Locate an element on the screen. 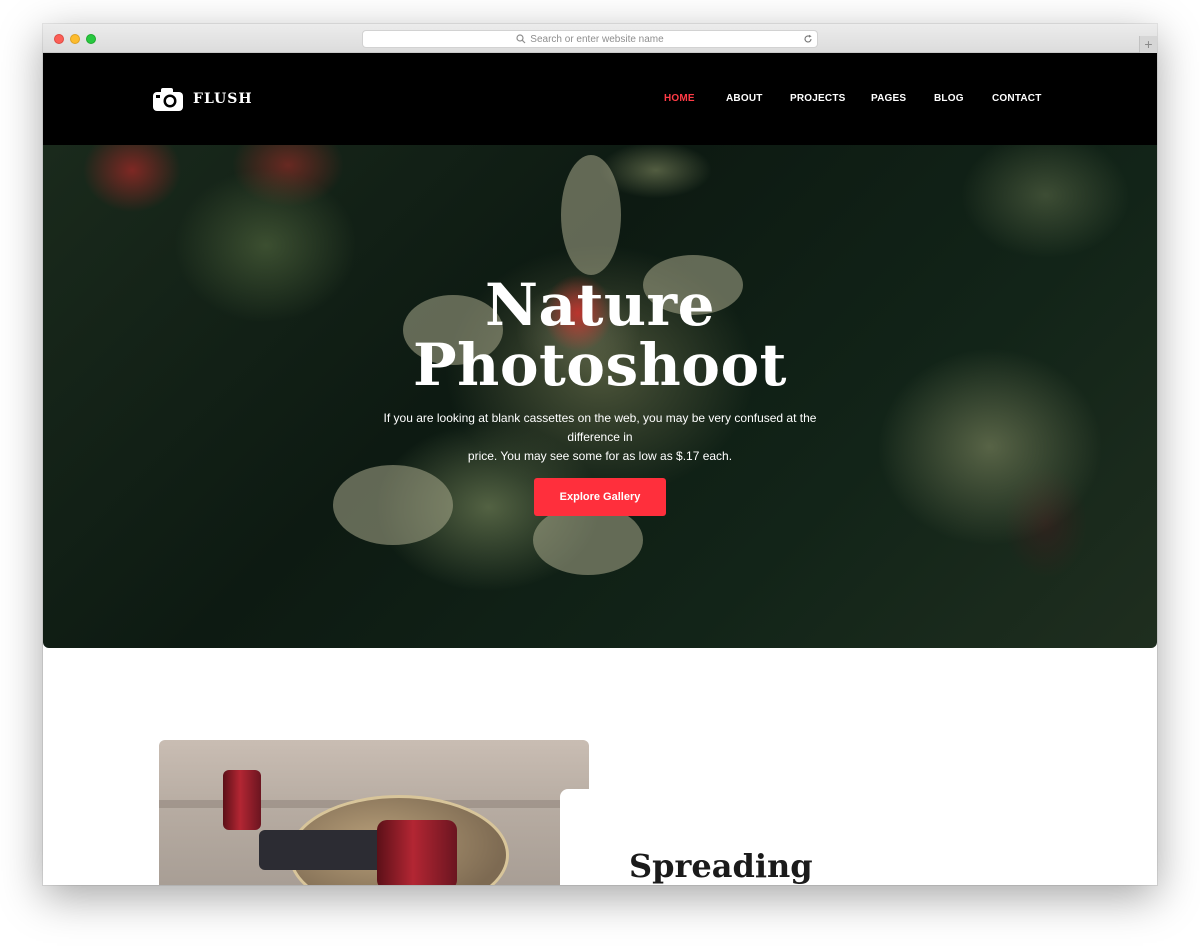 The height and width of the screenshot is (946, 1200). nav-home: HOME is located at coordinates (679, 98).